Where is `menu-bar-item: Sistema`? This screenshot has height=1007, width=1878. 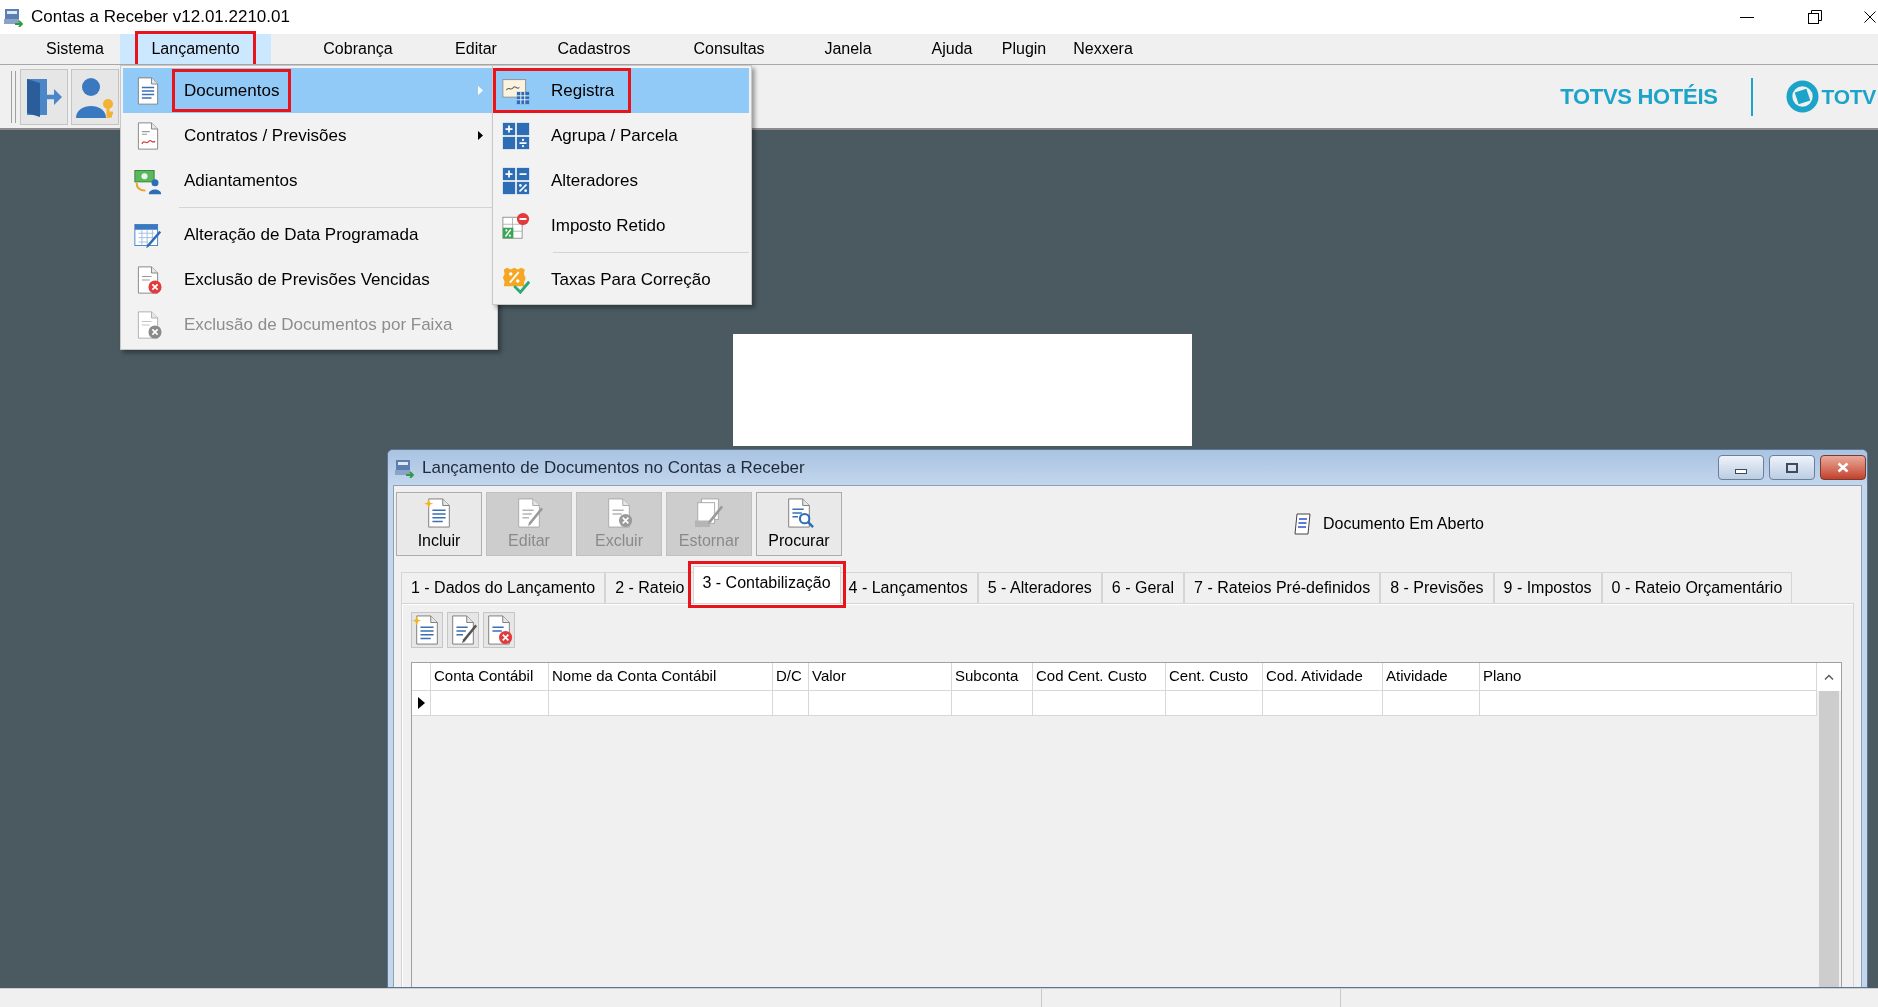
menu-bar-item: Sistema is located at coordinates (75, 49).